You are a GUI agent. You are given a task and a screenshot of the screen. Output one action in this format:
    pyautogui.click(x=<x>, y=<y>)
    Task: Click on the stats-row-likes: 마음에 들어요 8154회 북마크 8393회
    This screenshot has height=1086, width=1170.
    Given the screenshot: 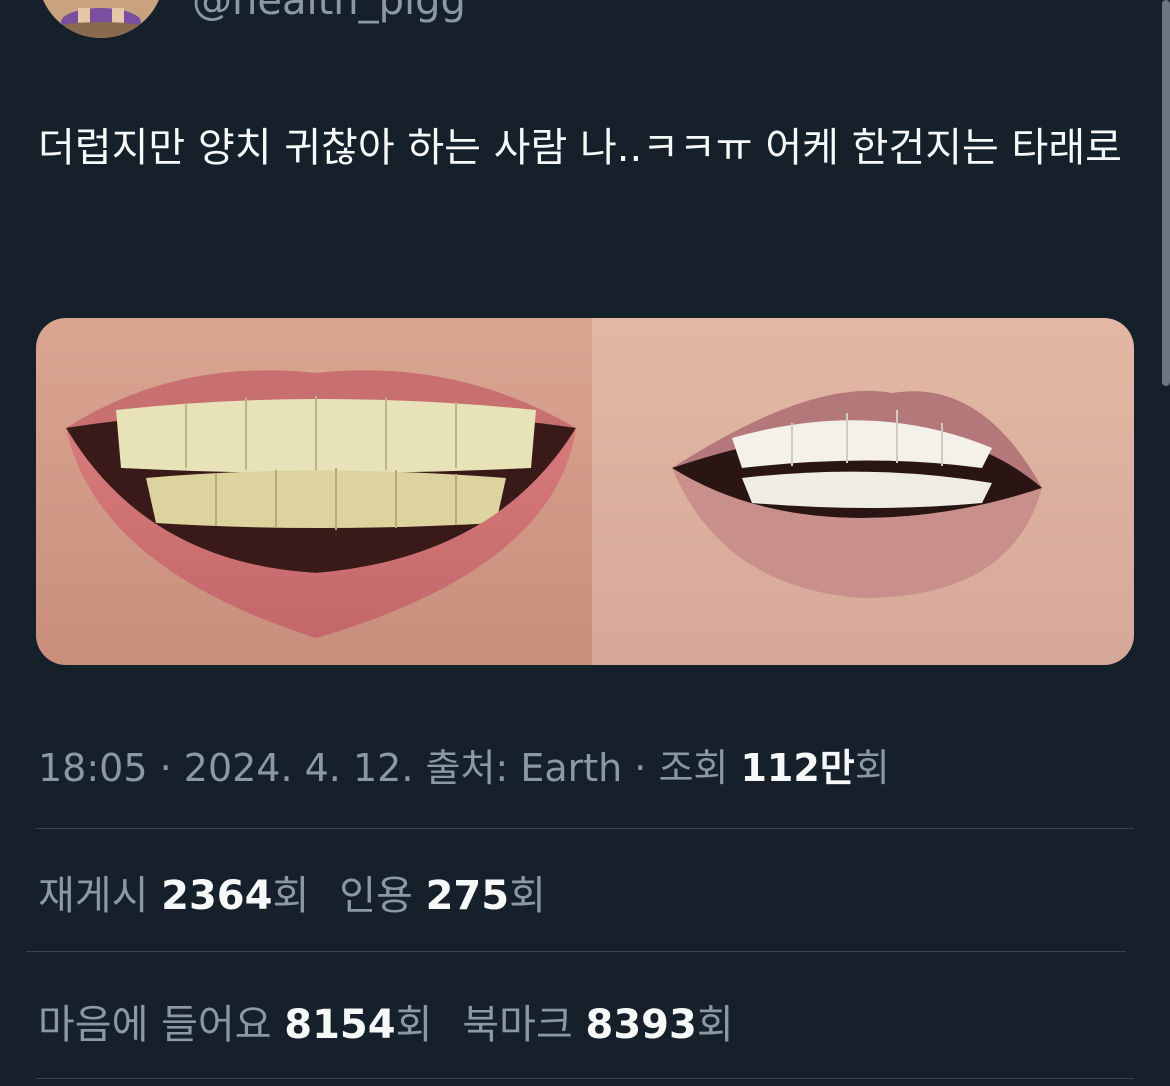 What is the action you would take?
    pyautogui.click(x=386, y=1021)
    